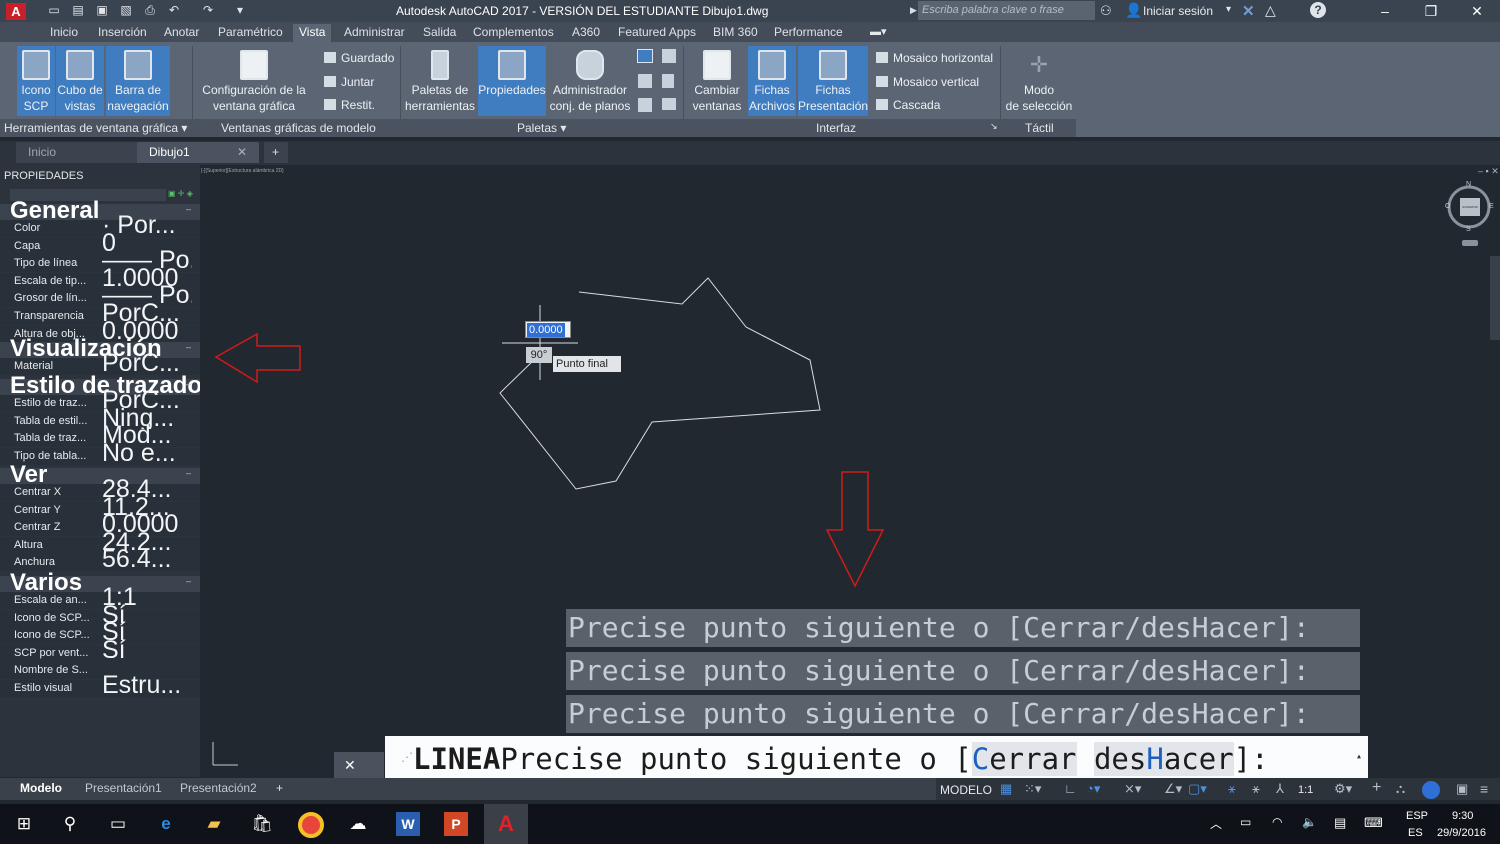 The image size is (1500, 844). Describe the element at coordinates (456, 824) in the screenshot. I see `powerpoint-icon: P` at that location.